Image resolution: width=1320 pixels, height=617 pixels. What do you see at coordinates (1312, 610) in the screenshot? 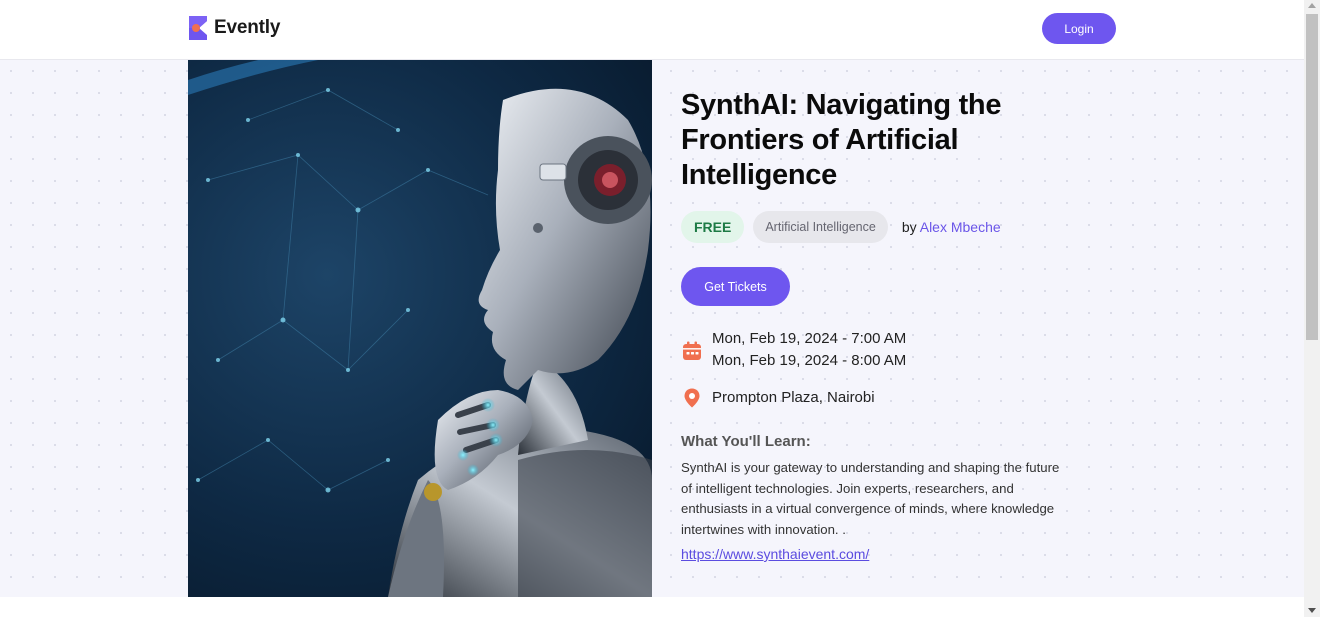
I see `scroll-down-arrow-icon` at bounding box center [1312, 610].